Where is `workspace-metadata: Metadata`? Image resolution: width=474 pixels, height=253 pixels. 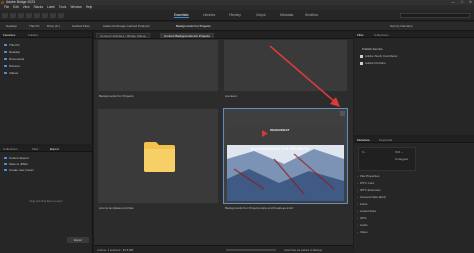
workspace-metadata: Metadata is located at coordinates (286, 15).